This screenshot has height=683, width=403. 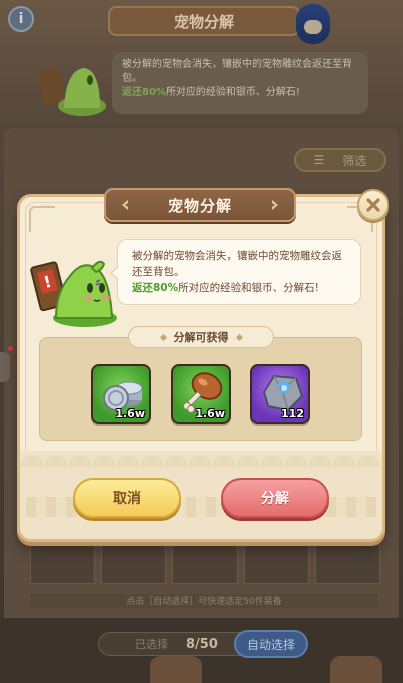 I want to click on info-button: i, so click(x=21, y=19).